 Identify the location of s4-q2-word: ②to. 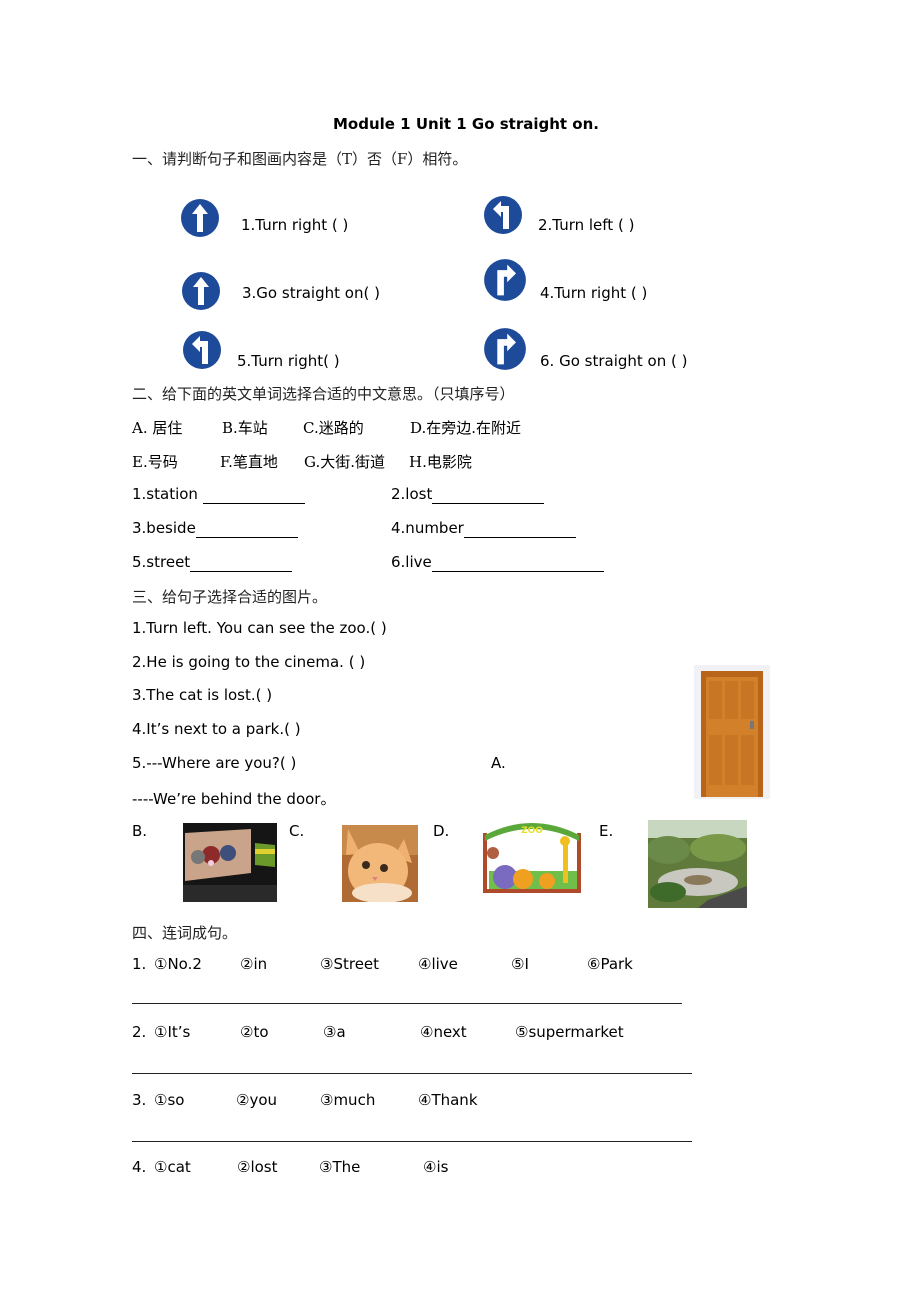
(254, 1032).